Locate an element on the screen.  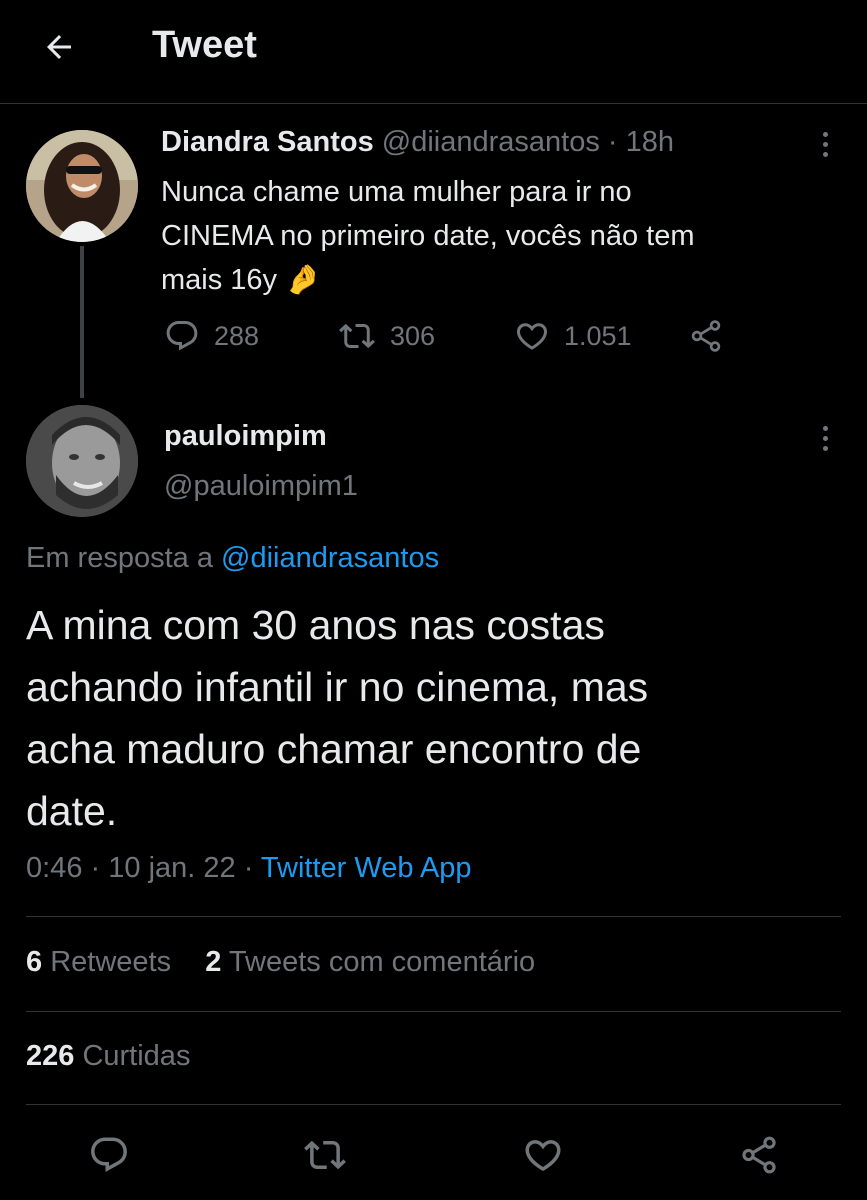
reply-context: Em resposta a @diiandrasantos is located at coordinates (232, 558).